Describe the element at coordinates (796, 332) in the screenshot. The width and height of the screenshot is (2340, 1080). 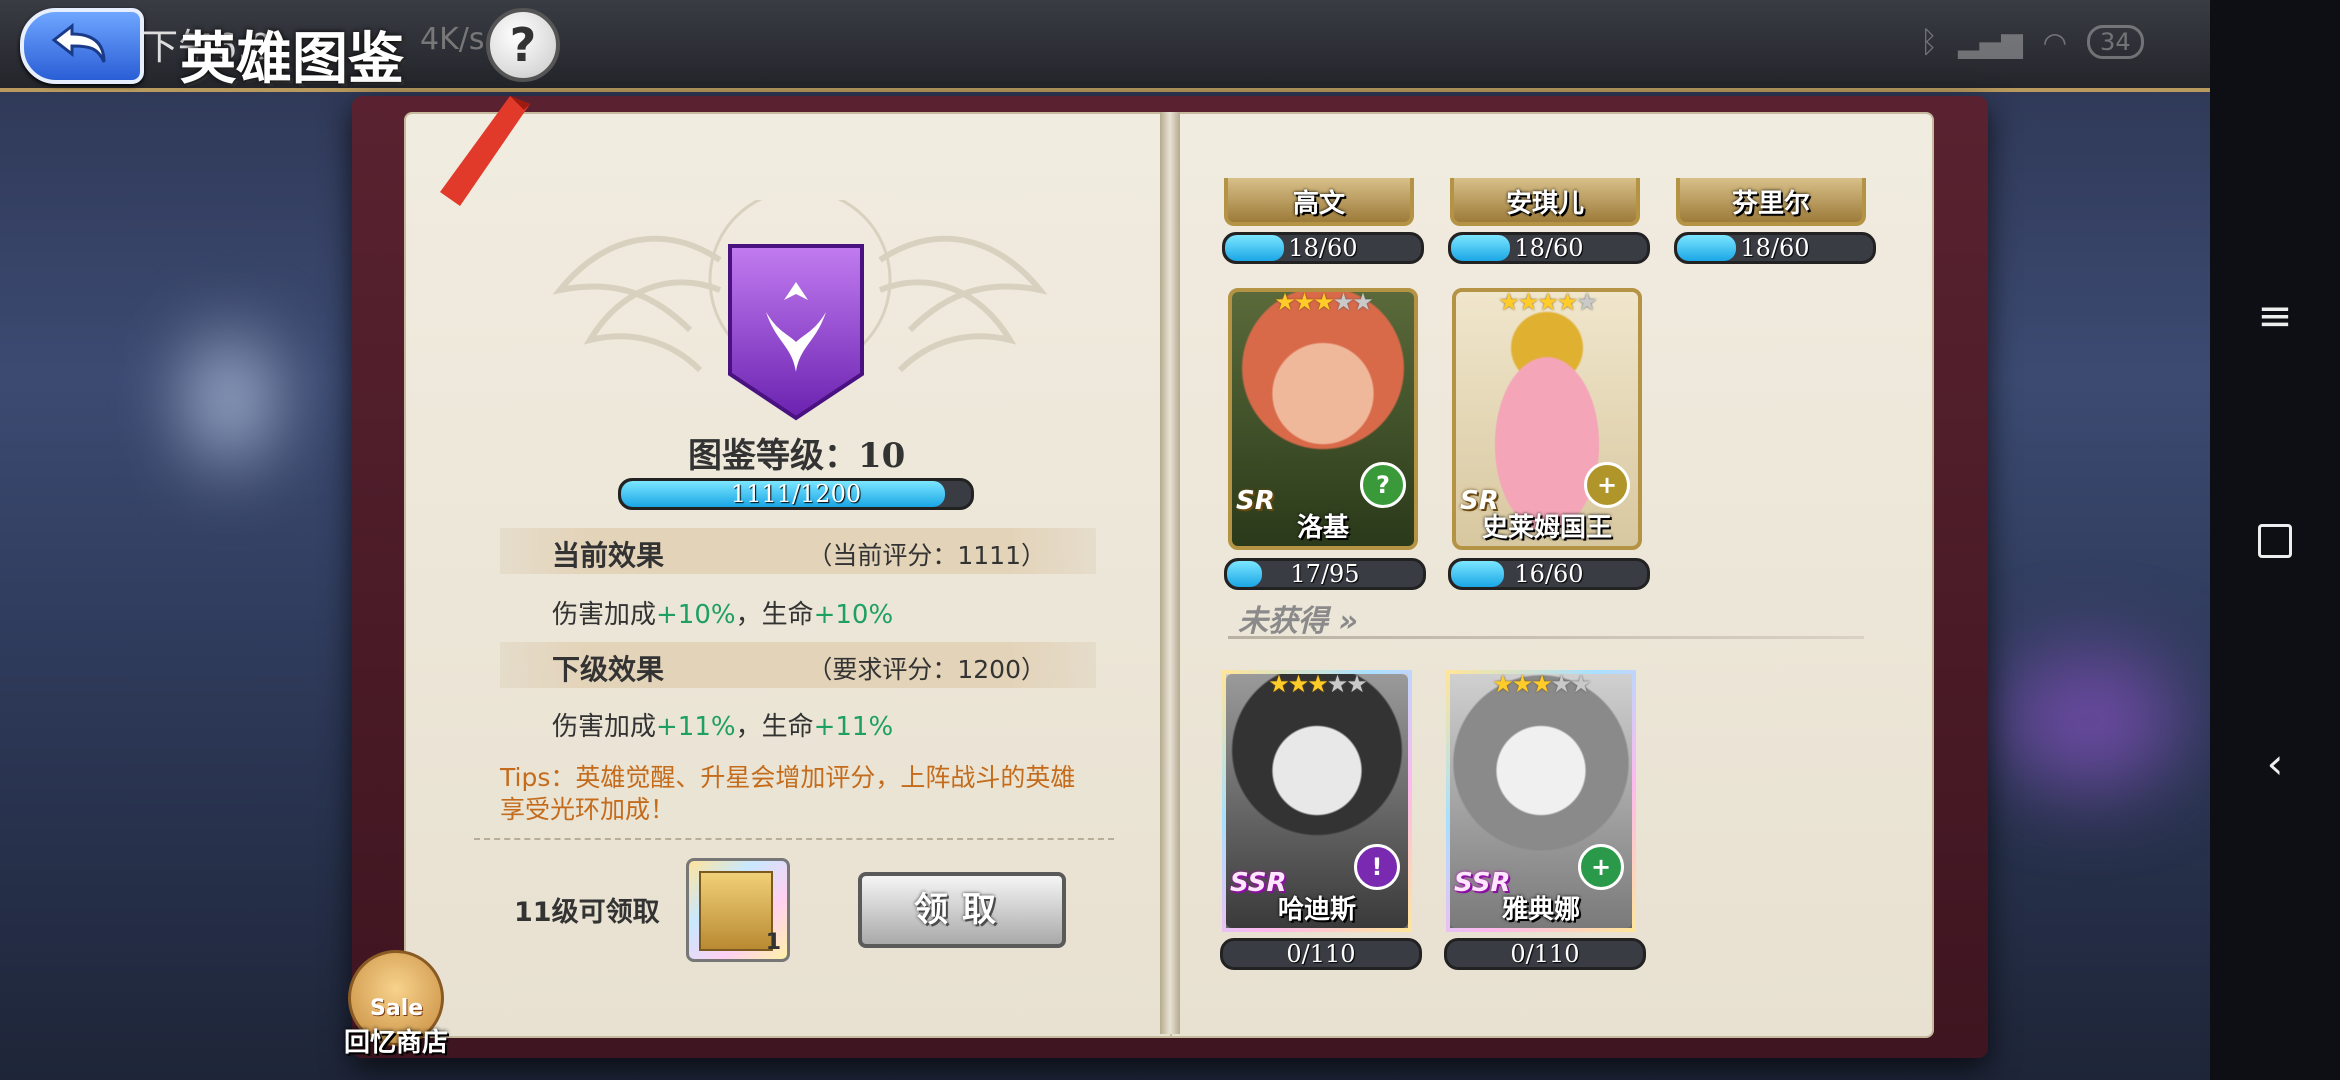
I see `level-emblem-icon` at that location.